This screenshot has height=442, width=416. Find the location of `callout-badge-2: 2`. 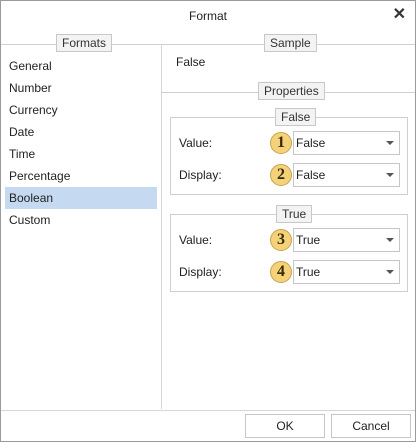

callout-badge-2: 2 is located at coordinates (281, 175).